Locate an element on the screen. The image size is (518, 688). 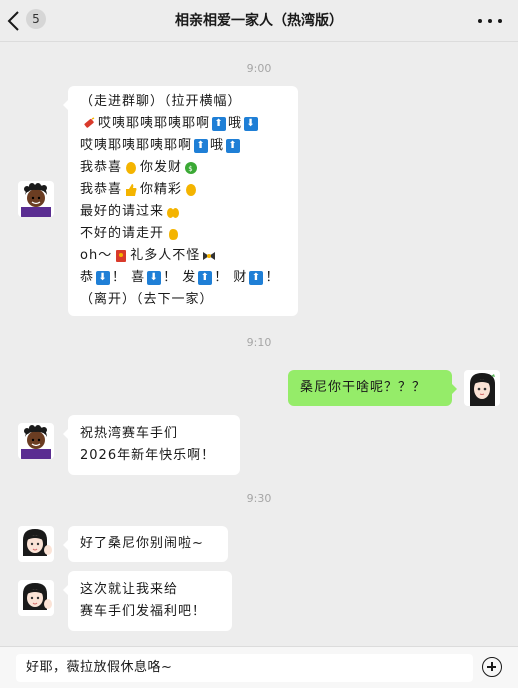
message-text: 恭 is located at coordinates (87, 277).